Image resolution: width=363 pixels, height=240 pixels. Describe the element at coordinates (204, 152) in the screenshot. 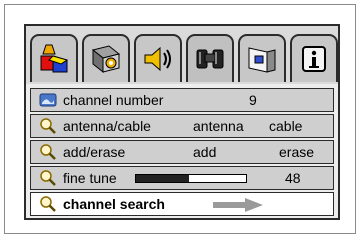

I see `option-add: add` at that location.